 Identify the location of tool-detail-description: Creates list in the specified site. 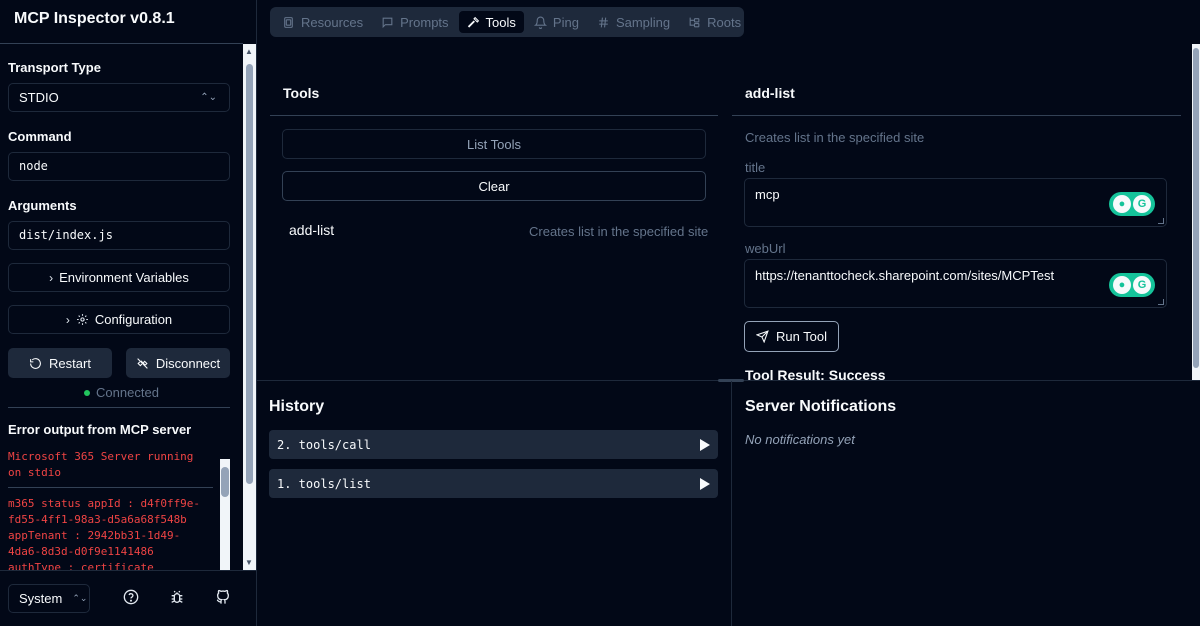
(835, 137).